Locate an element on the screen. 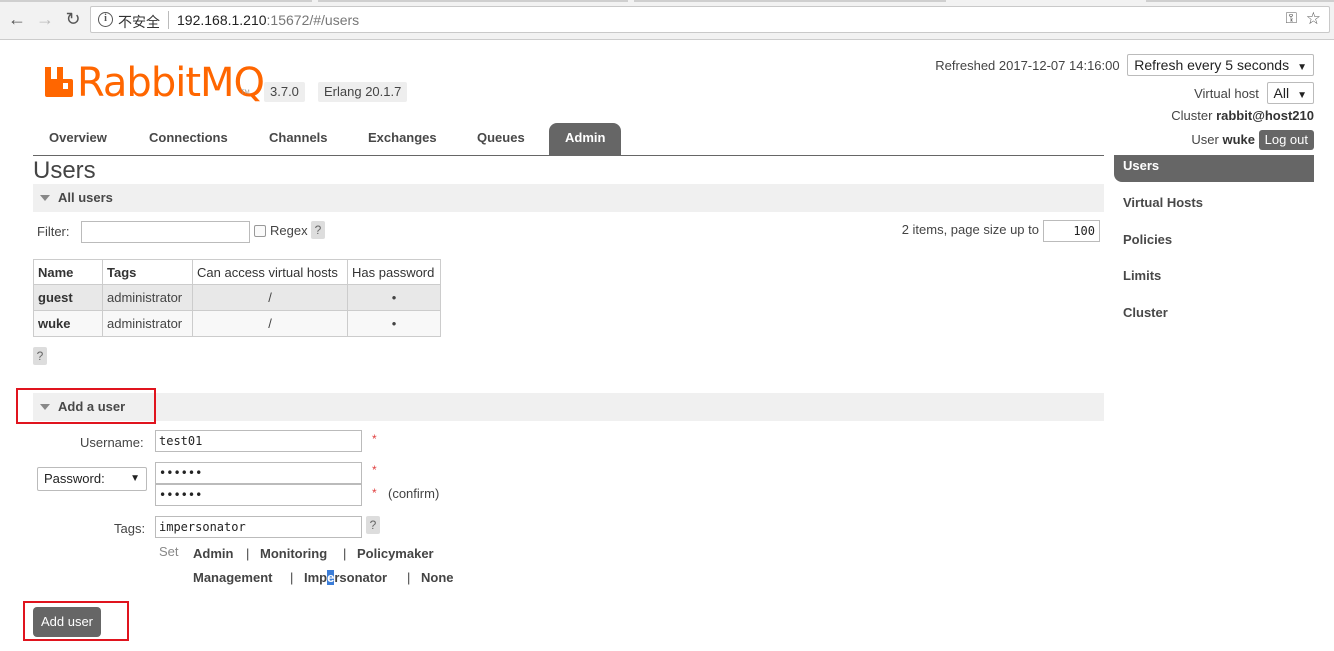 The image size is (1334, 651). forward-icon: → is located at coordinates (45, 19).